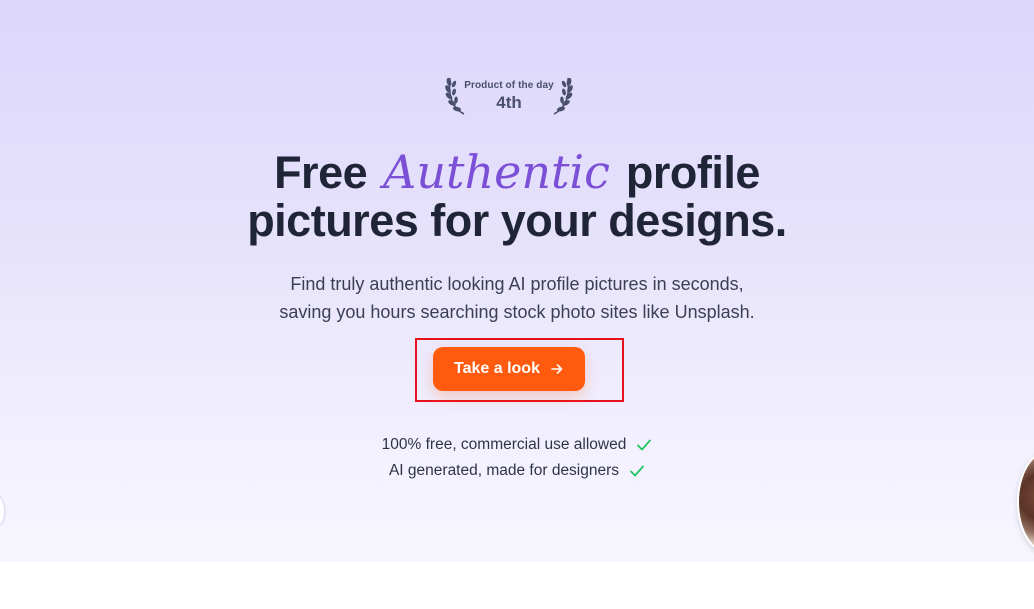 This screenshot has height=609, width=1034. Describe the element at coordinates (557, 369) in the screenshot. I see `arrow-right-icon` at that location.